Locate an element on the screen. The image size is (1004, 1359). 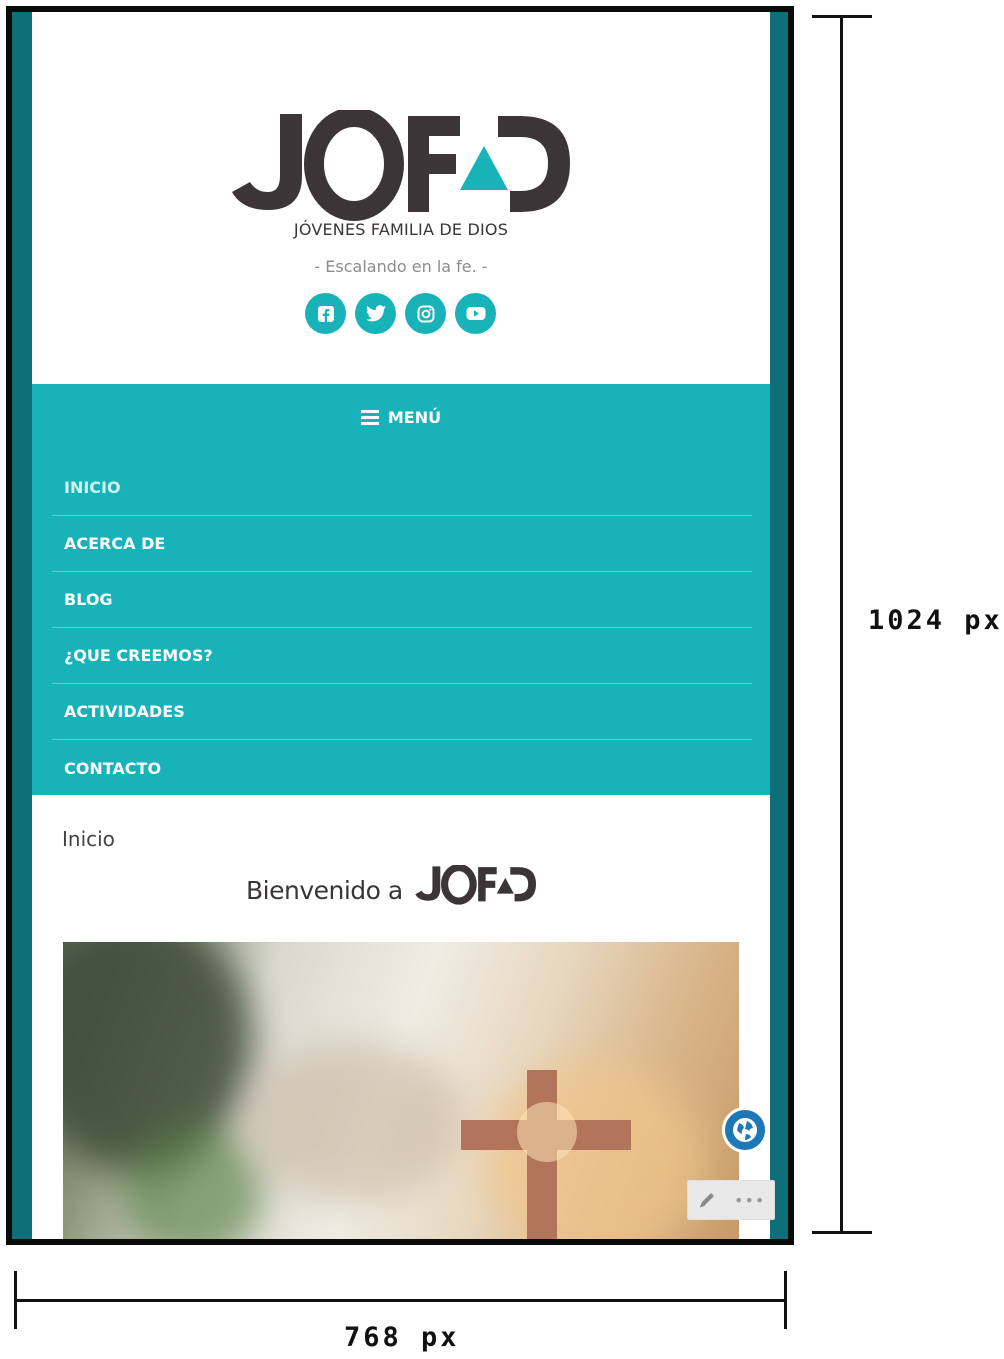
frame-left-band is located at coordinates (22, 625).